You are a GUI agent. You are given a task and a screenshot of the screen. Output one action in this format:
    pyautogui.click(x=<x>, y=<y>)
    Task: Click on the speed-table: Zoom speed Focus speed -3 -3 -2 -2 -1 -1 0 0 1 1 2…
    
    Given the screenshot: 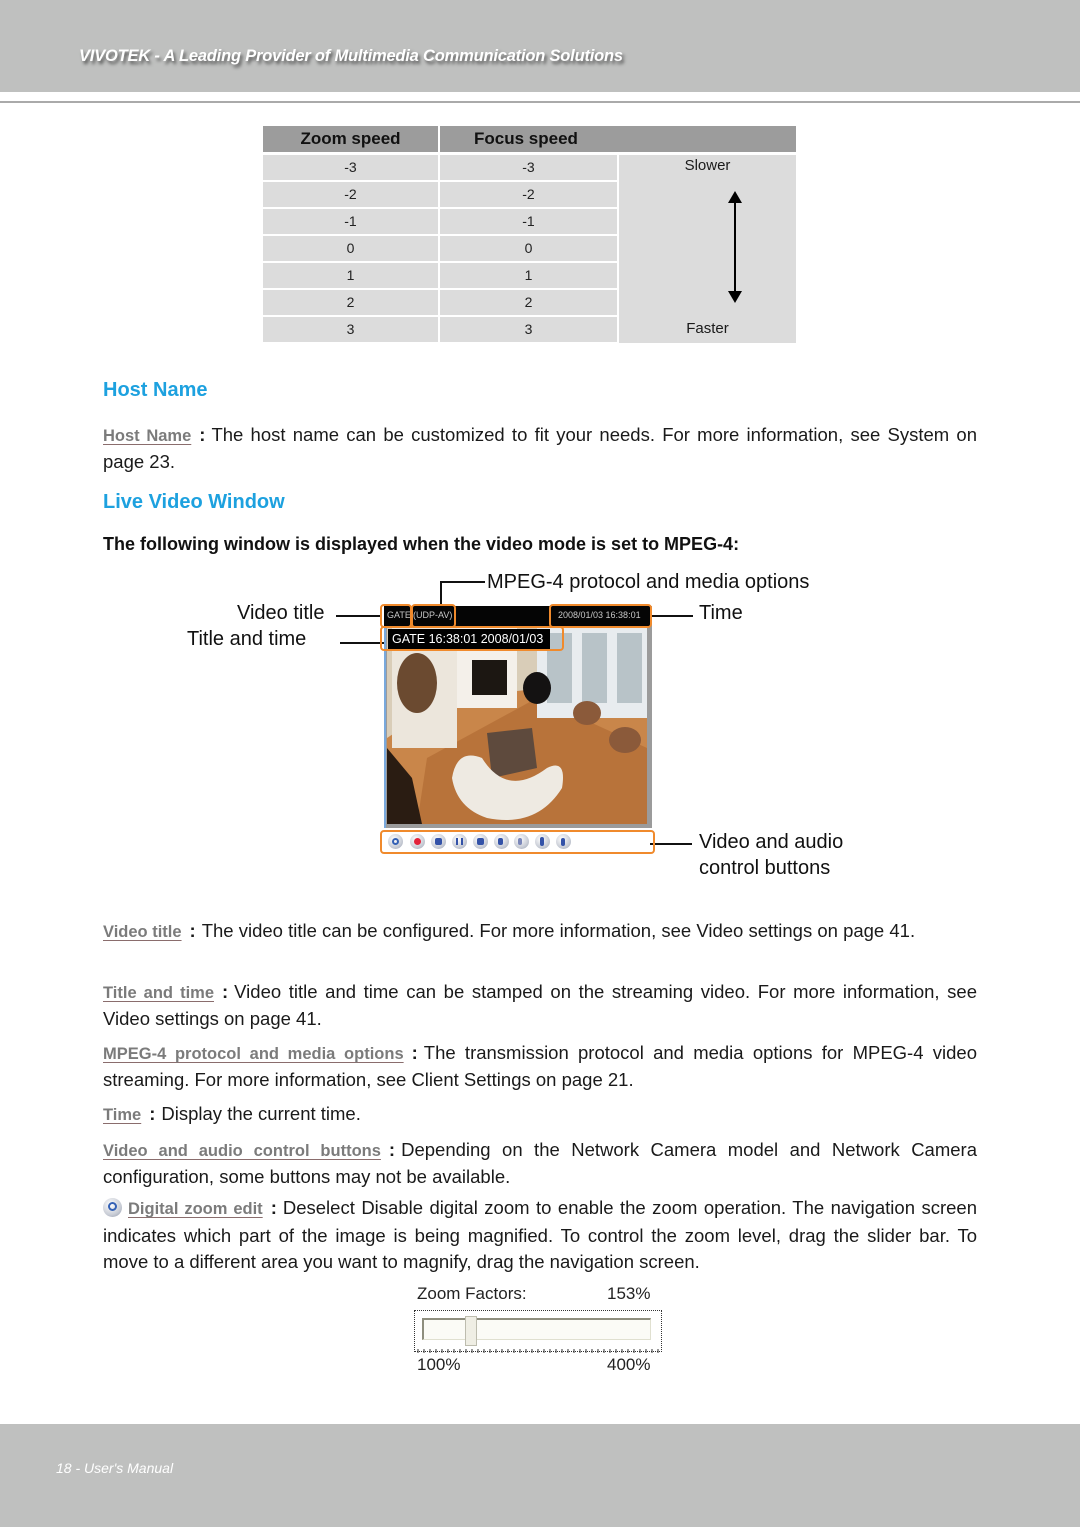 What is the action you would take?
    pyautogui.click(x=529, y=235)
    